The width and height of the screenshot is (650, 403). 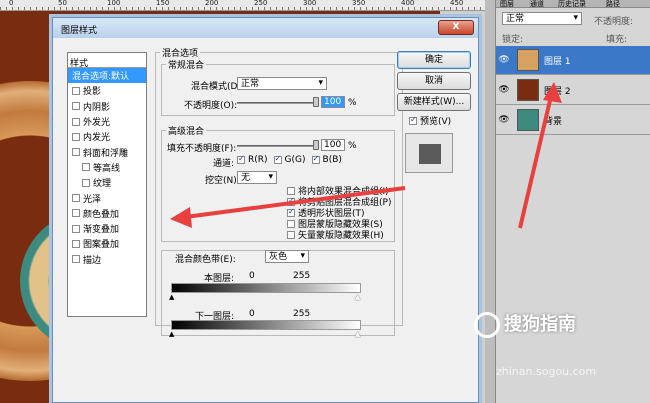 What do you see at coordinates (352, 103) in the screenshot?
I see `opacity-percent: %` at bounding box center [352, 103].